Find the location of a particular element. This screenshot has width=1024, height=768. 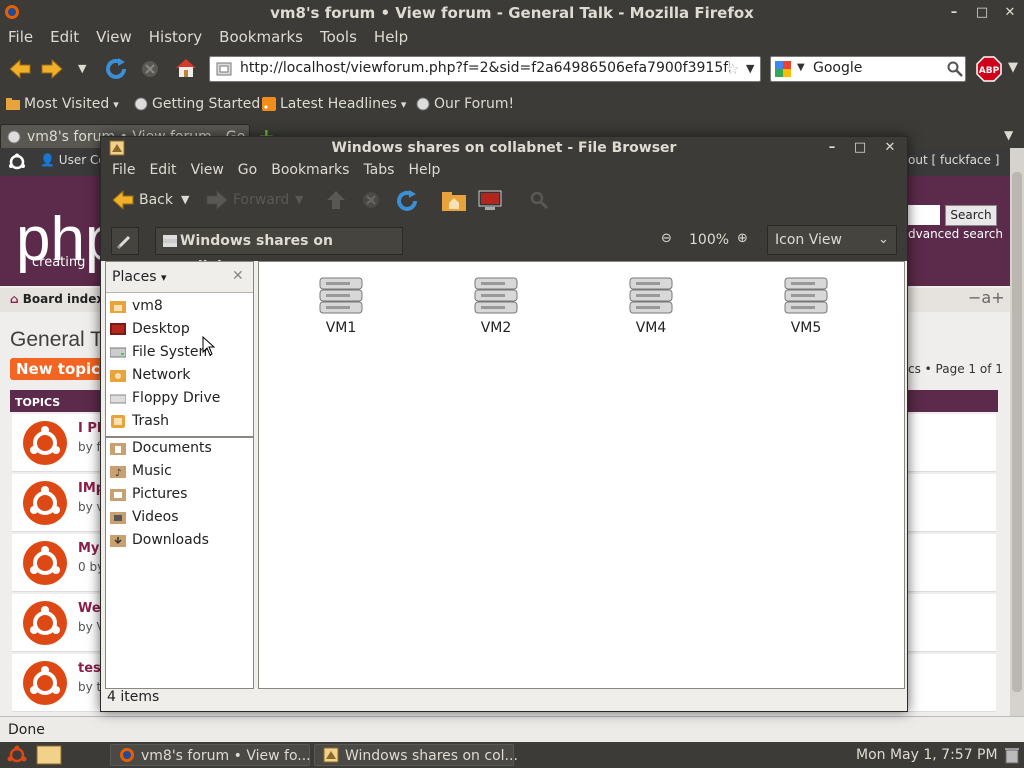

view-mode-select: Icon View ⌄ is located at coordinates (832, 240).